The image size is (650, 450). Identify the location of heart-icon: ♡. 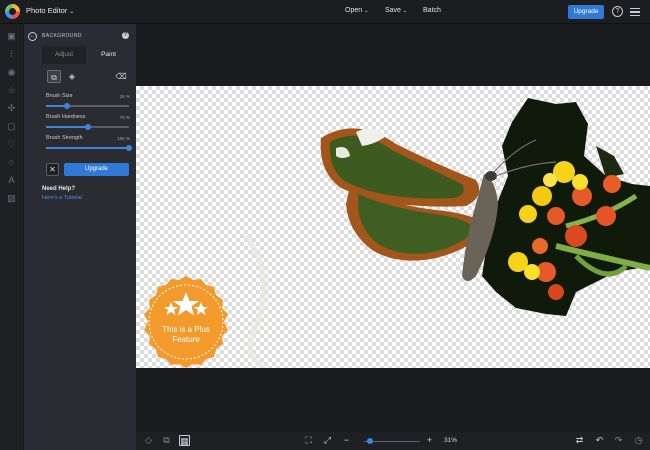
(11, 144).